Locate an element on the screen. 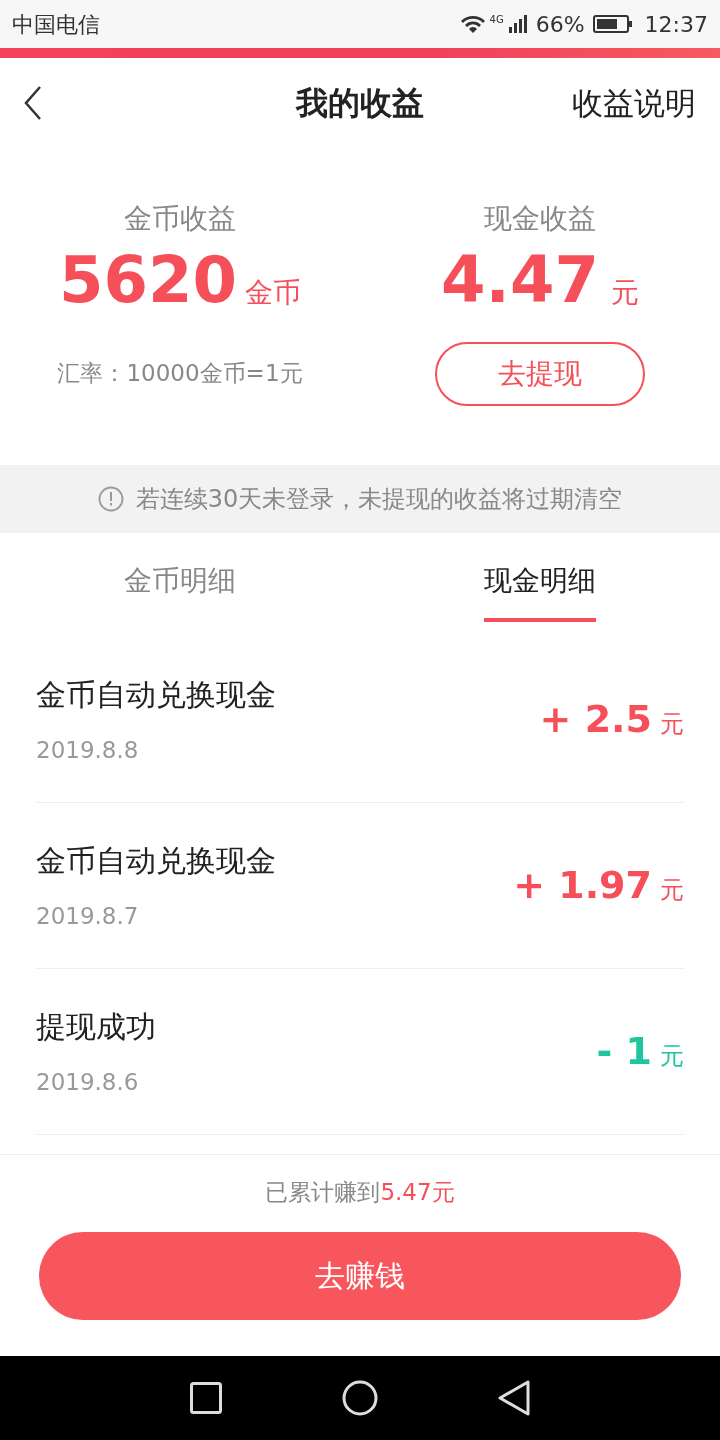  tab: 金币明细 is located at coordinates (180, 585).